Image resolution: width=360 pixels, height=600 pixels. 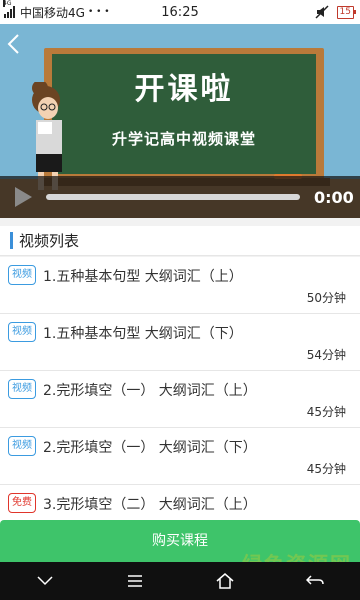 I want to click on play-button, so click(x=23, y=197).